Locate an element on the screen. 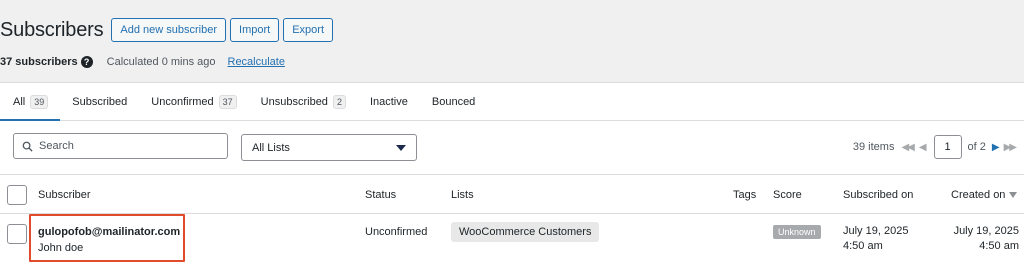  row-select-cell is located at coordinates (17, 234).